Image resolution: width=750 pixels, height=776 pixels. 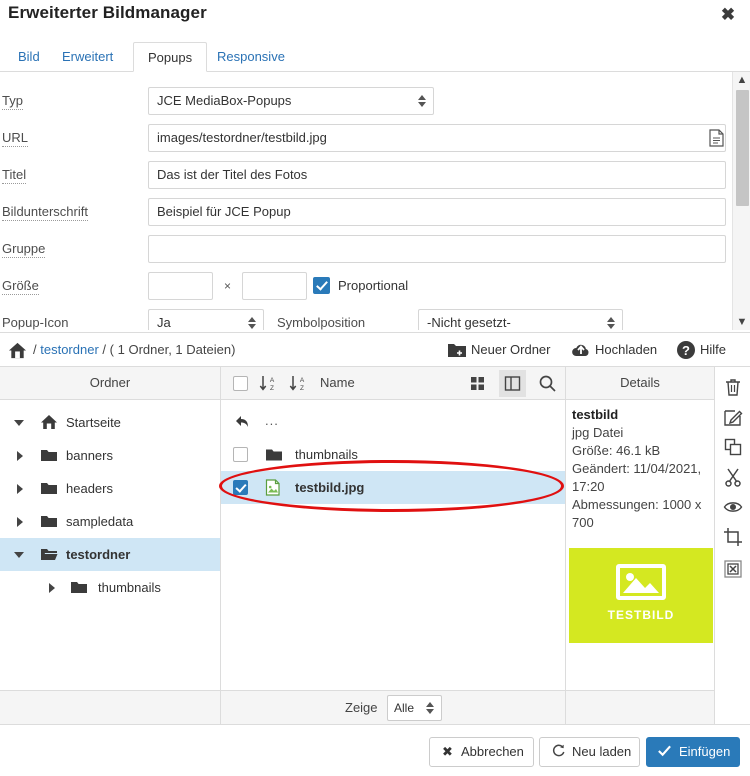 I want to click on files-footer: Zeige Alle, so click(x=393, y=707).